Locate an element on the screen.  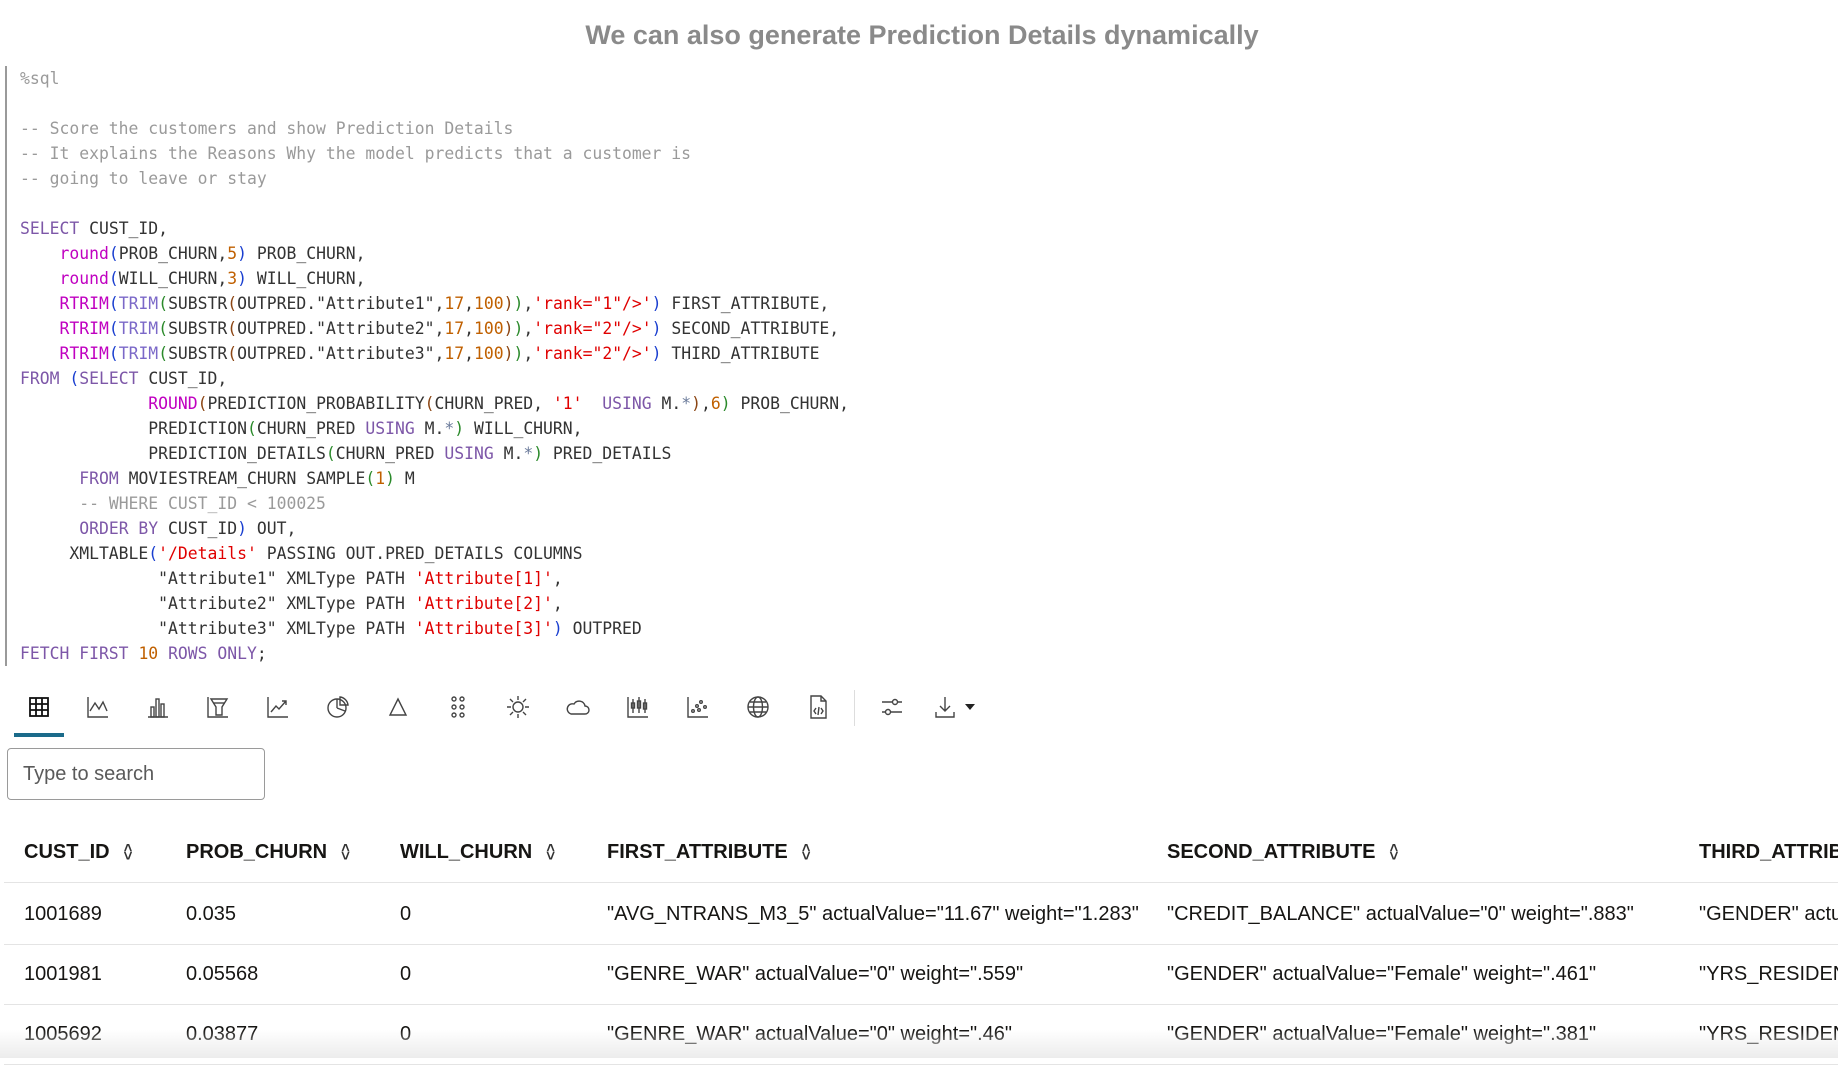
sun-icon is located at coordinates (518, 707).